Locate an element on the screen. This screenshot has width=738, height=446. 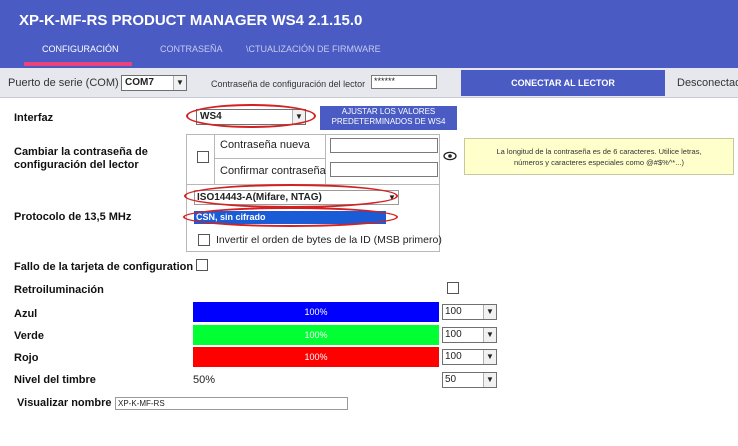
reader-password-label: Contraseña de configuración del lector is located at coordinates (288, 84).